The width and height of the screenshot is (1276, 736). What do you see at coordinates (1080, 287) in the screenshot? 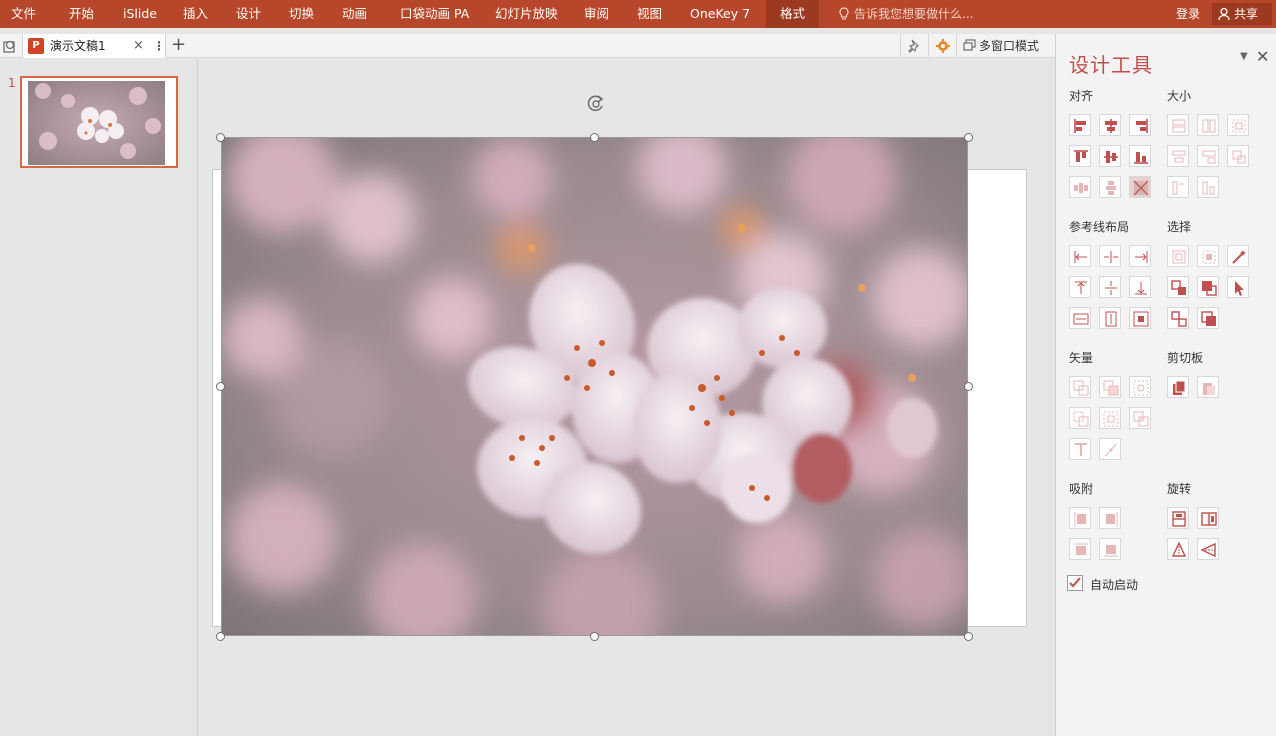
I see `guide-top-icon` at bounding box center [1080, 287].